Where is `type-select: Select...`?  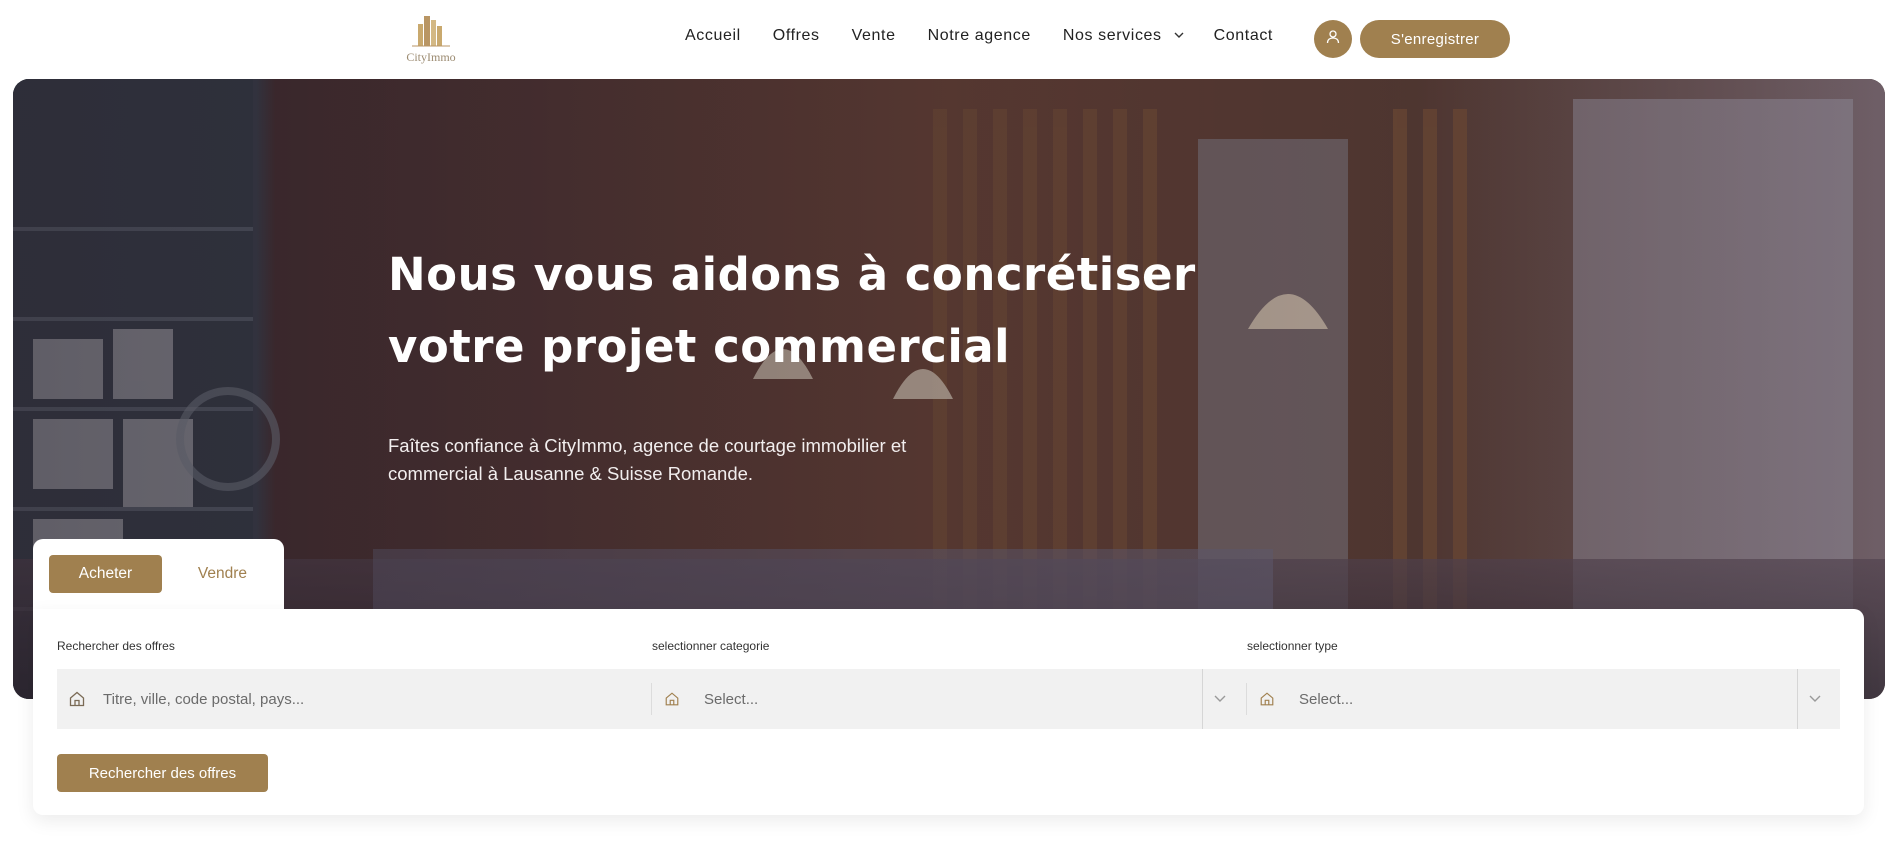 type-select: Select... is located at coordinates (1543, 699).